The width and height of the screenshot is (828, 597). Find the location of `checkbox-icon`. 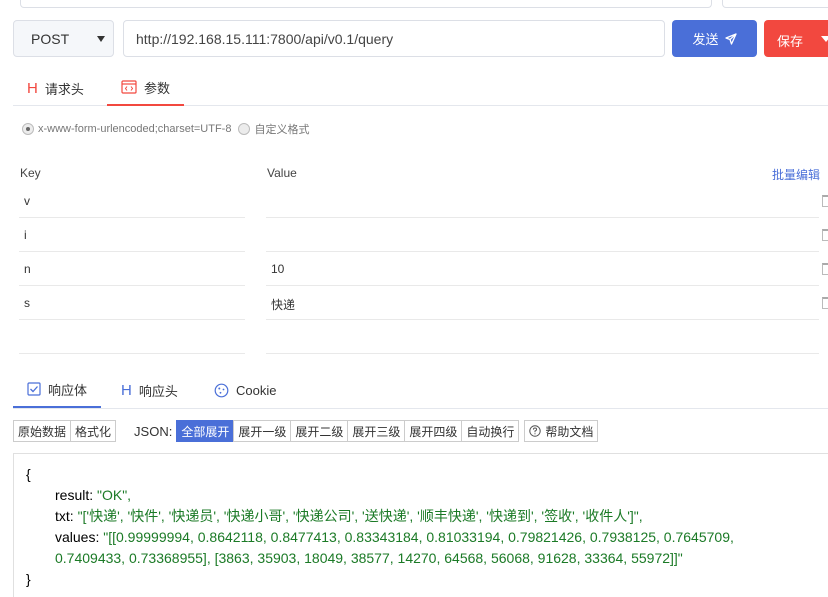

checkbox-icon is located at coordinates (34, 389).